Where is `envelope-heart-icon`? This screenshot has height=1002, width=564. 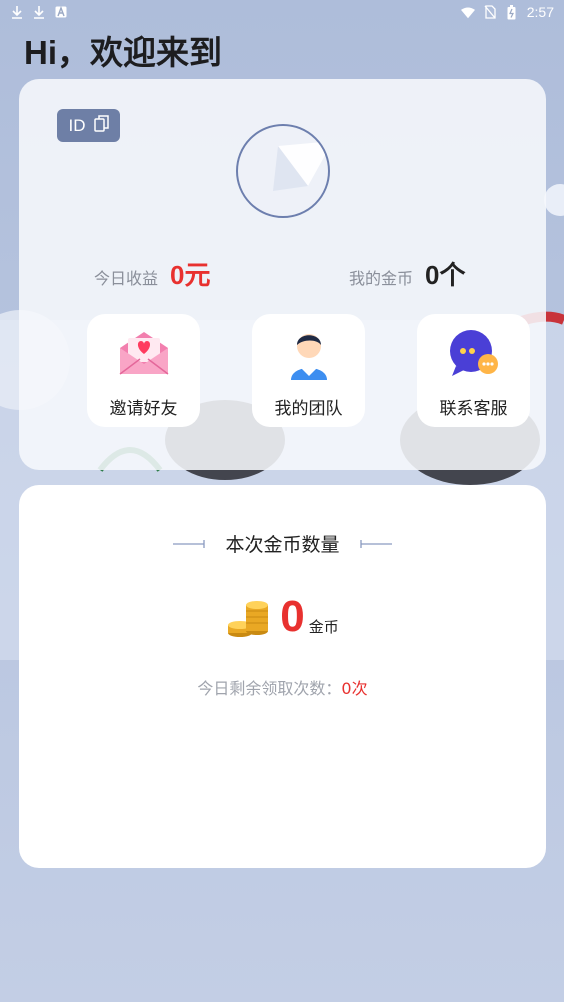
envelope-heart-icon is located at coordinates (143, 353).